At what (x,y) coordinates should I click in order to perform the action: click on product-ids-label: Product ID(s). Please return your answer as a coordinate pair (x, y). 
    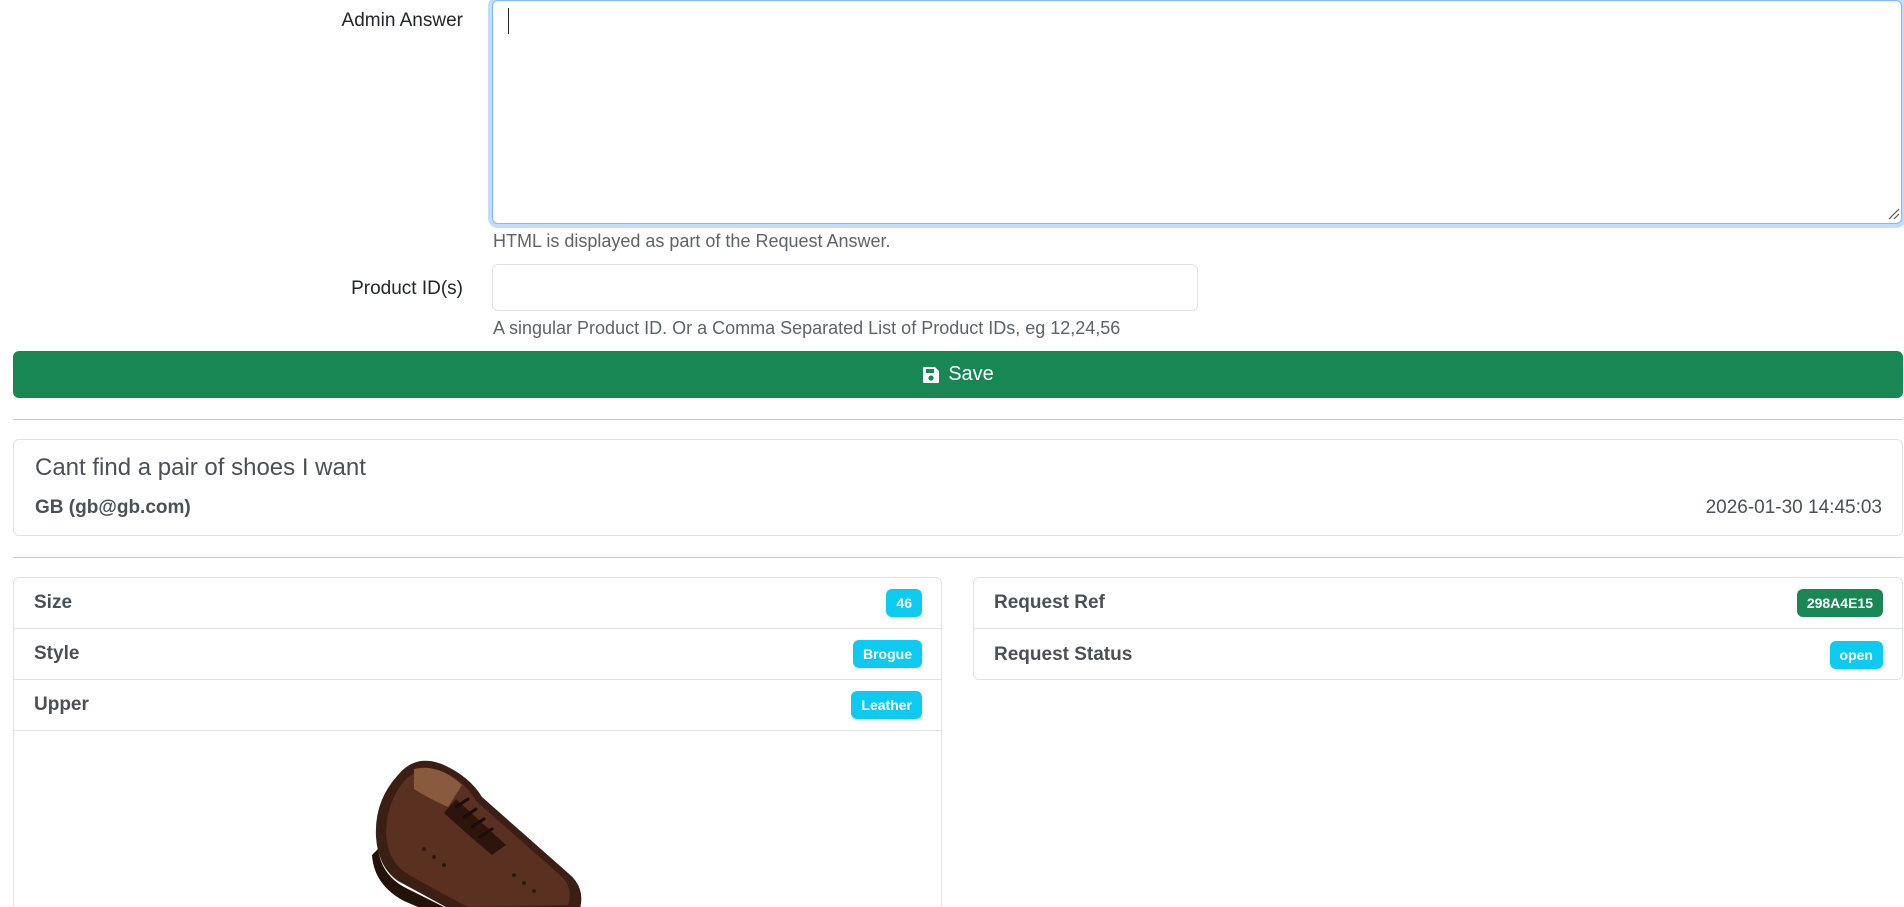
    Looking at the image, I should click on (407, 288).